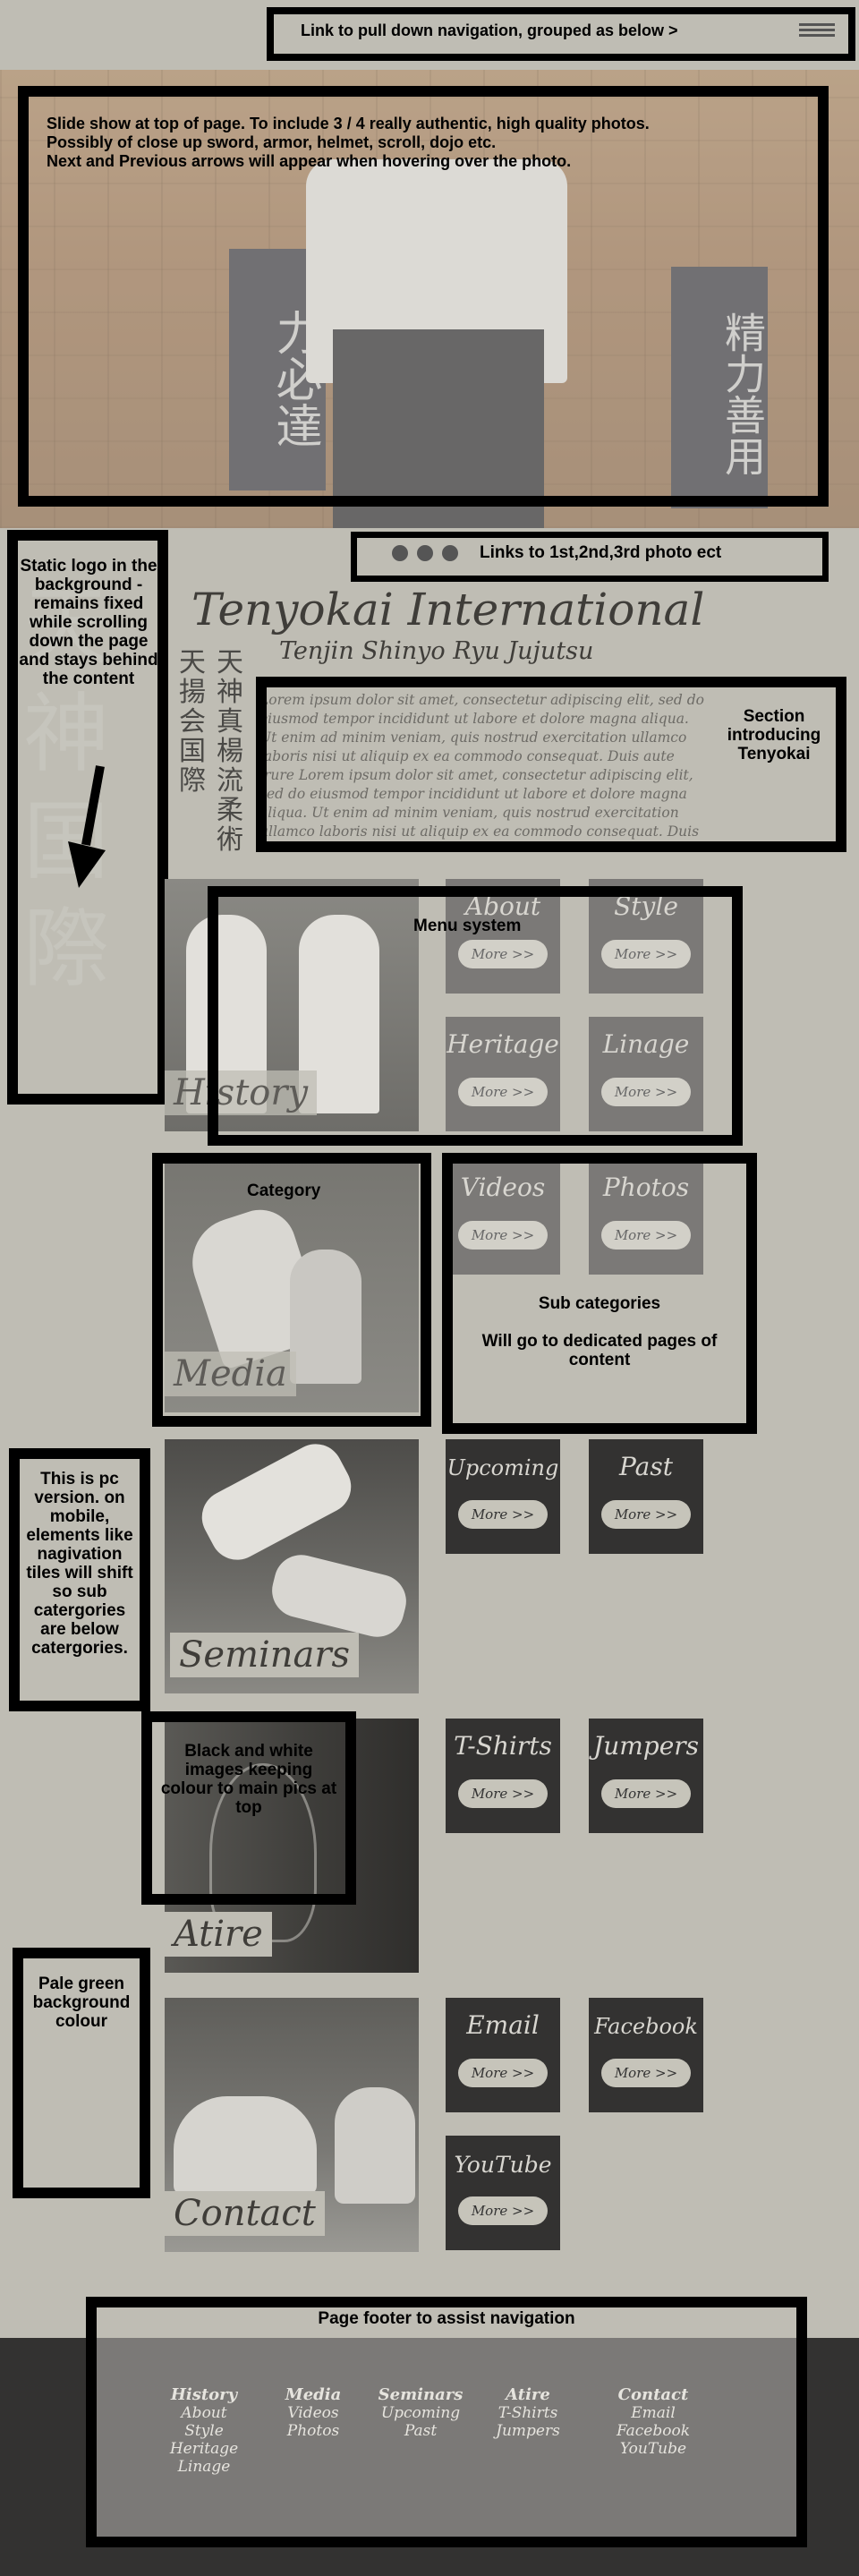  What do you see at coordinates (646, 1793) in the screenshot?
I see `tile-jumpers-more-button: More >>` at bounding box center [646, 1793].